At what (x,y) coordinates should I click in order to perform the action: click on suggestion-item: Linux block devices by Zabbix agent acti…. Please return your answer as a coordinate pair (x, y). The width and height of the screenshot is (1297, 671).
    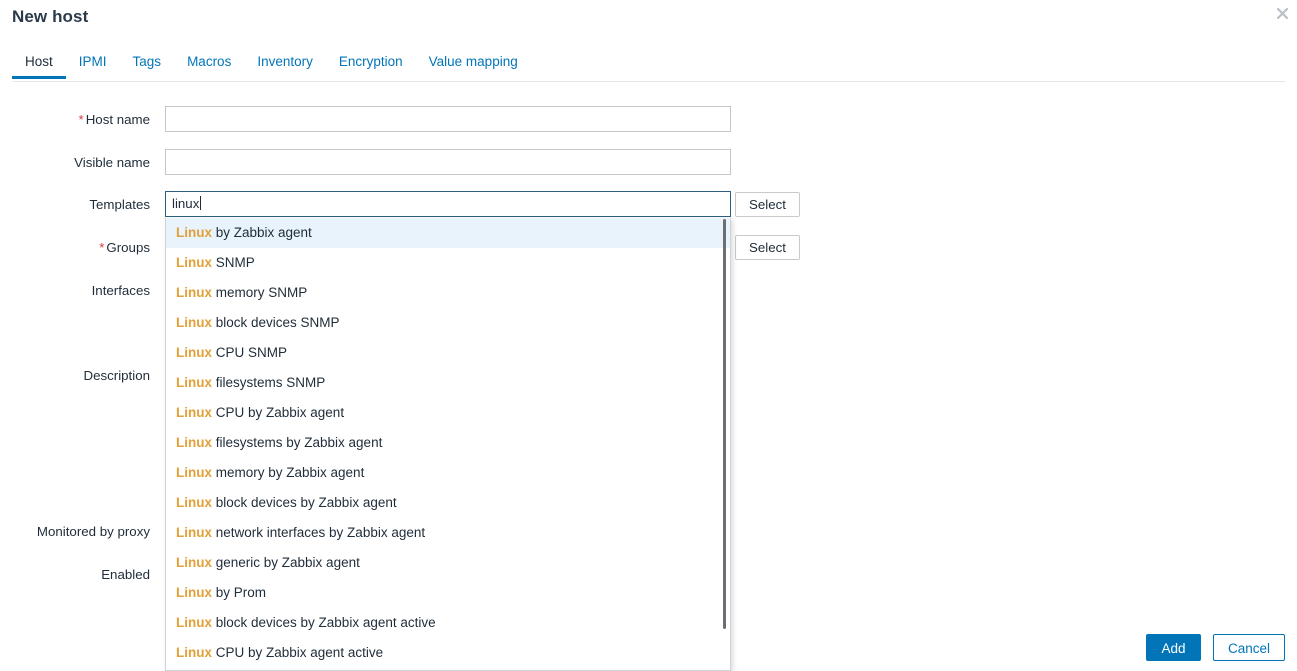
    Looking at the image, I should click on (448, 623).